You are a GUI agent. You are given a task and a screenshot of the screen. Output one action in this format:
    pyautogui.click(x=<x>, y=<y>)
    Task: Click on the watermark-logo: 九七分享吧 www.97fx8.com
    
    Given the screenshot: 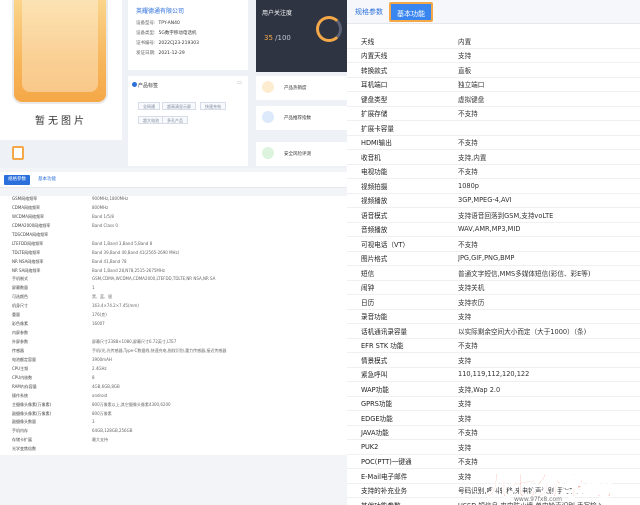 What is the action you would take?
    pyautogui.click(x=562, y=485)
    